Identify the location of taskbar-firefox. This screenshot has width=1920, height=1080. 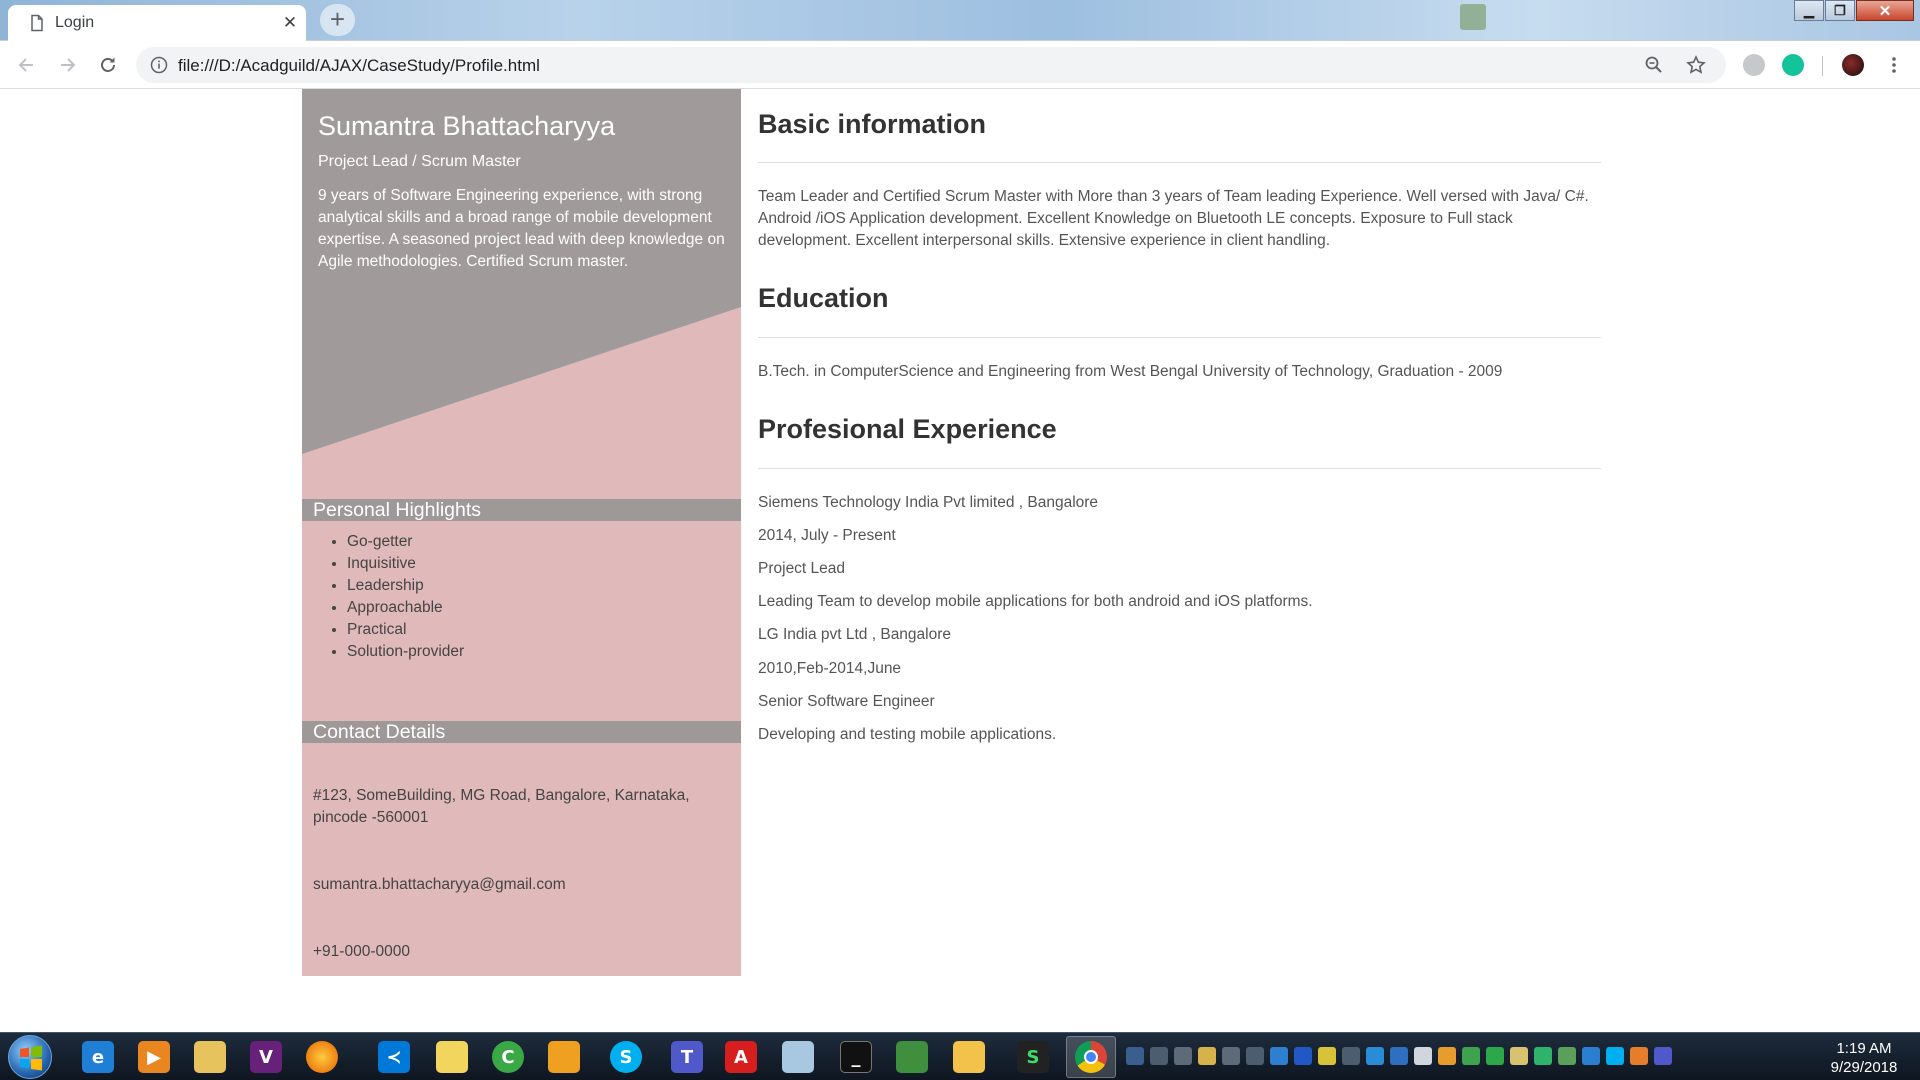
(322, 1057).